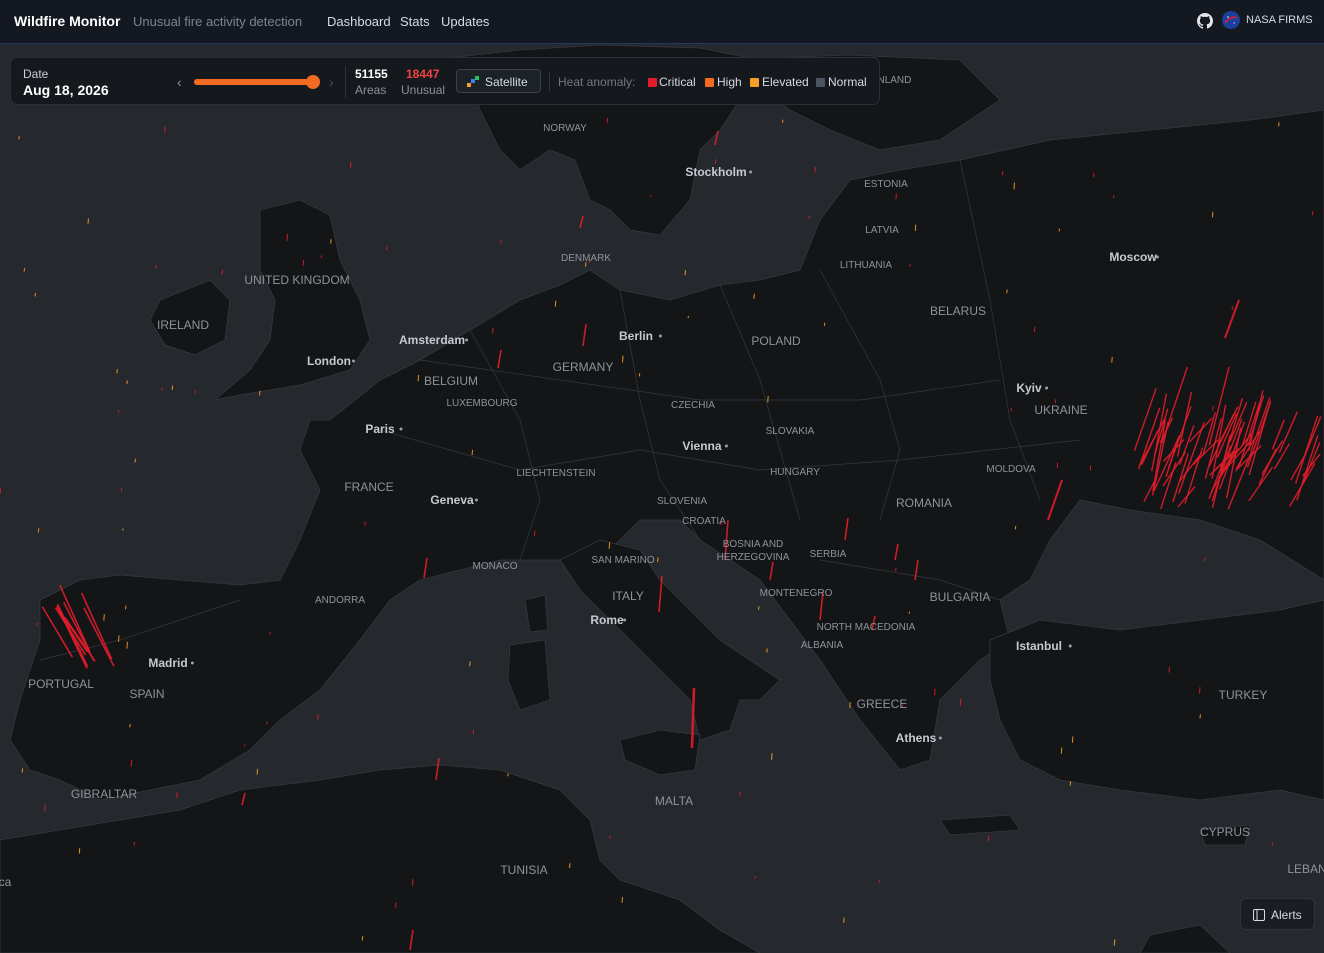 This screenshot has width=1324, height=953. What do you see at coordinates (556, 473) in the screenshot?
I see `country-label: LIECHTENSTEIN` at bounding box center [556, 473].